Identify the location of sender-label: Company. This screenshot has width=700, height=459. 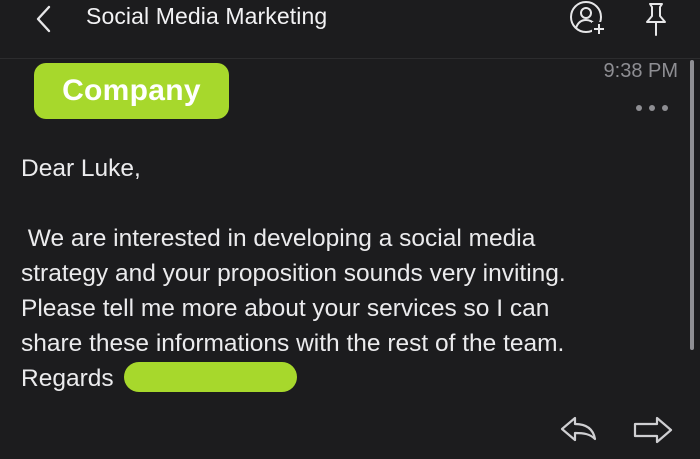
(131, 90).